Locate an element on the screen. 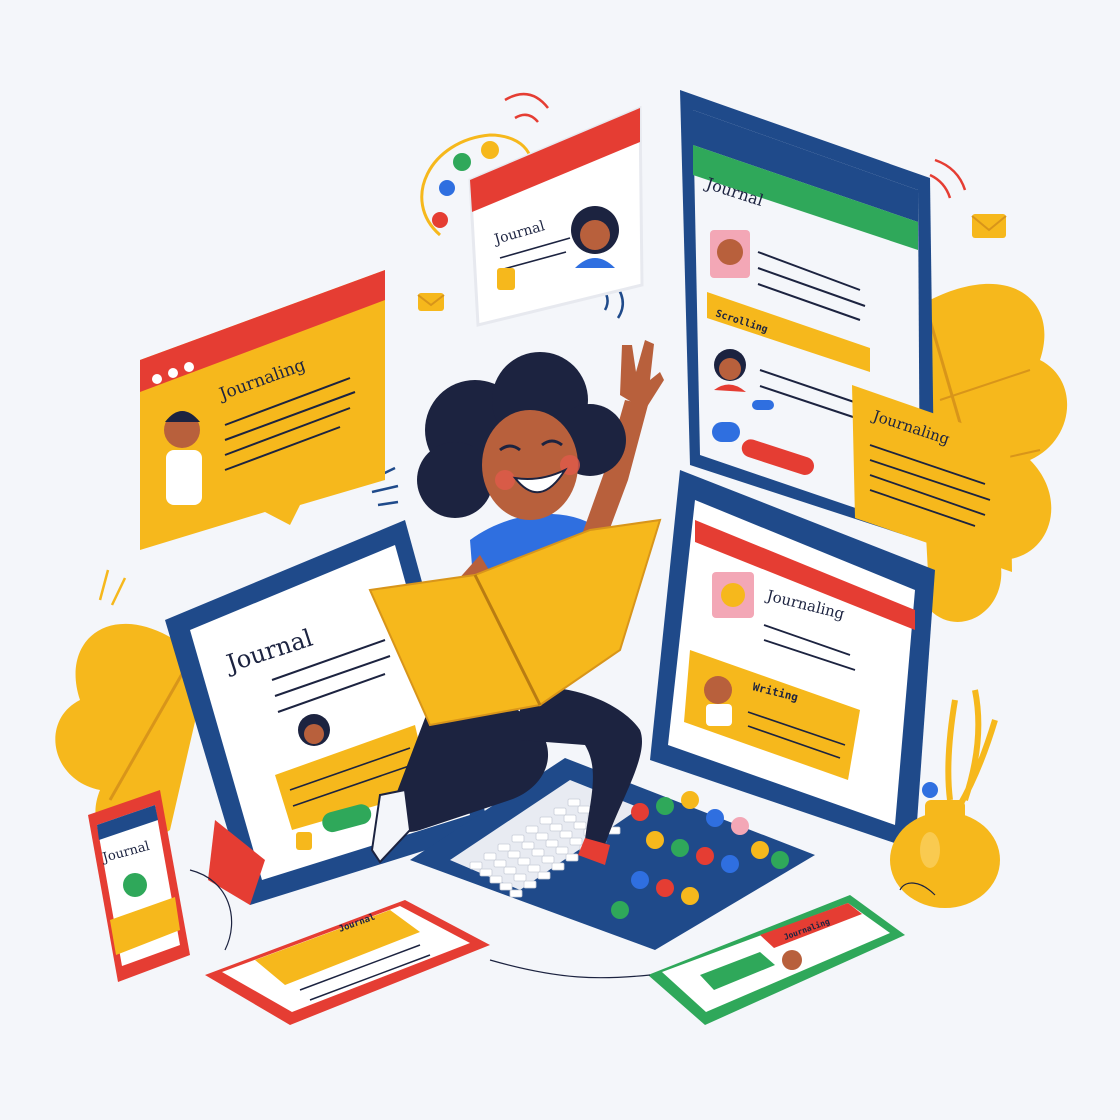  phone-bottom: Journal is located at coordinates (347, 962).